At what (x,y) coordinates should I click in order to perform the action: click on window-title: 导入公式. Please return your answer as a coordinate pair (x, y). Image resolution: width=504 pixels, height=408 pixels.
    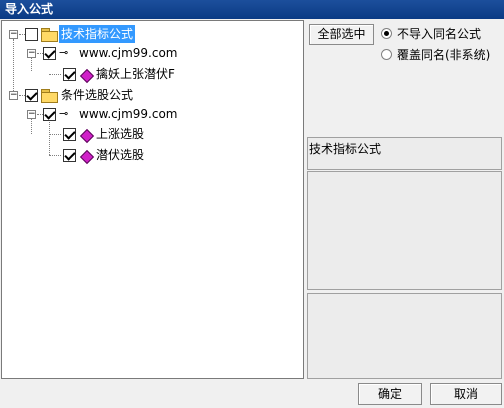
    Looking at the image, I should click on (252, 9).